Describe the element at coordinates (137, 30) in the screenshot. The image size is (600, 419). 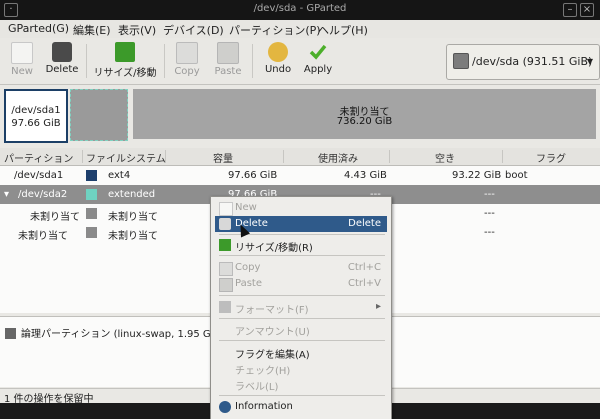
I see `menu-view: 表示(V)` at that location.